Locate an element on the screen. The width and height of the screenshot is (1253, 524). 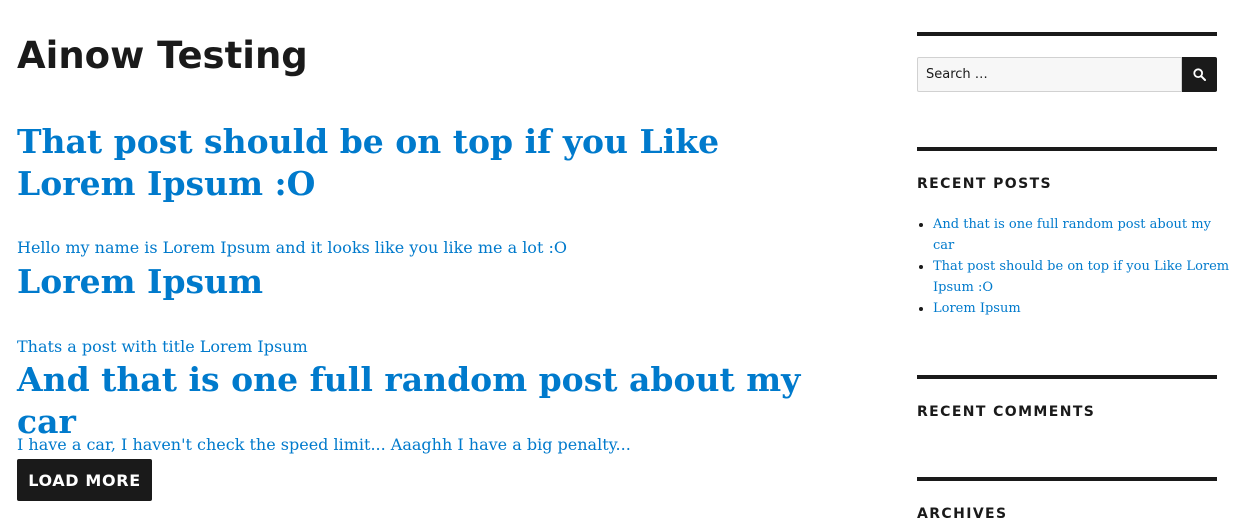
search-icon is located at coordinates (1199, 74).